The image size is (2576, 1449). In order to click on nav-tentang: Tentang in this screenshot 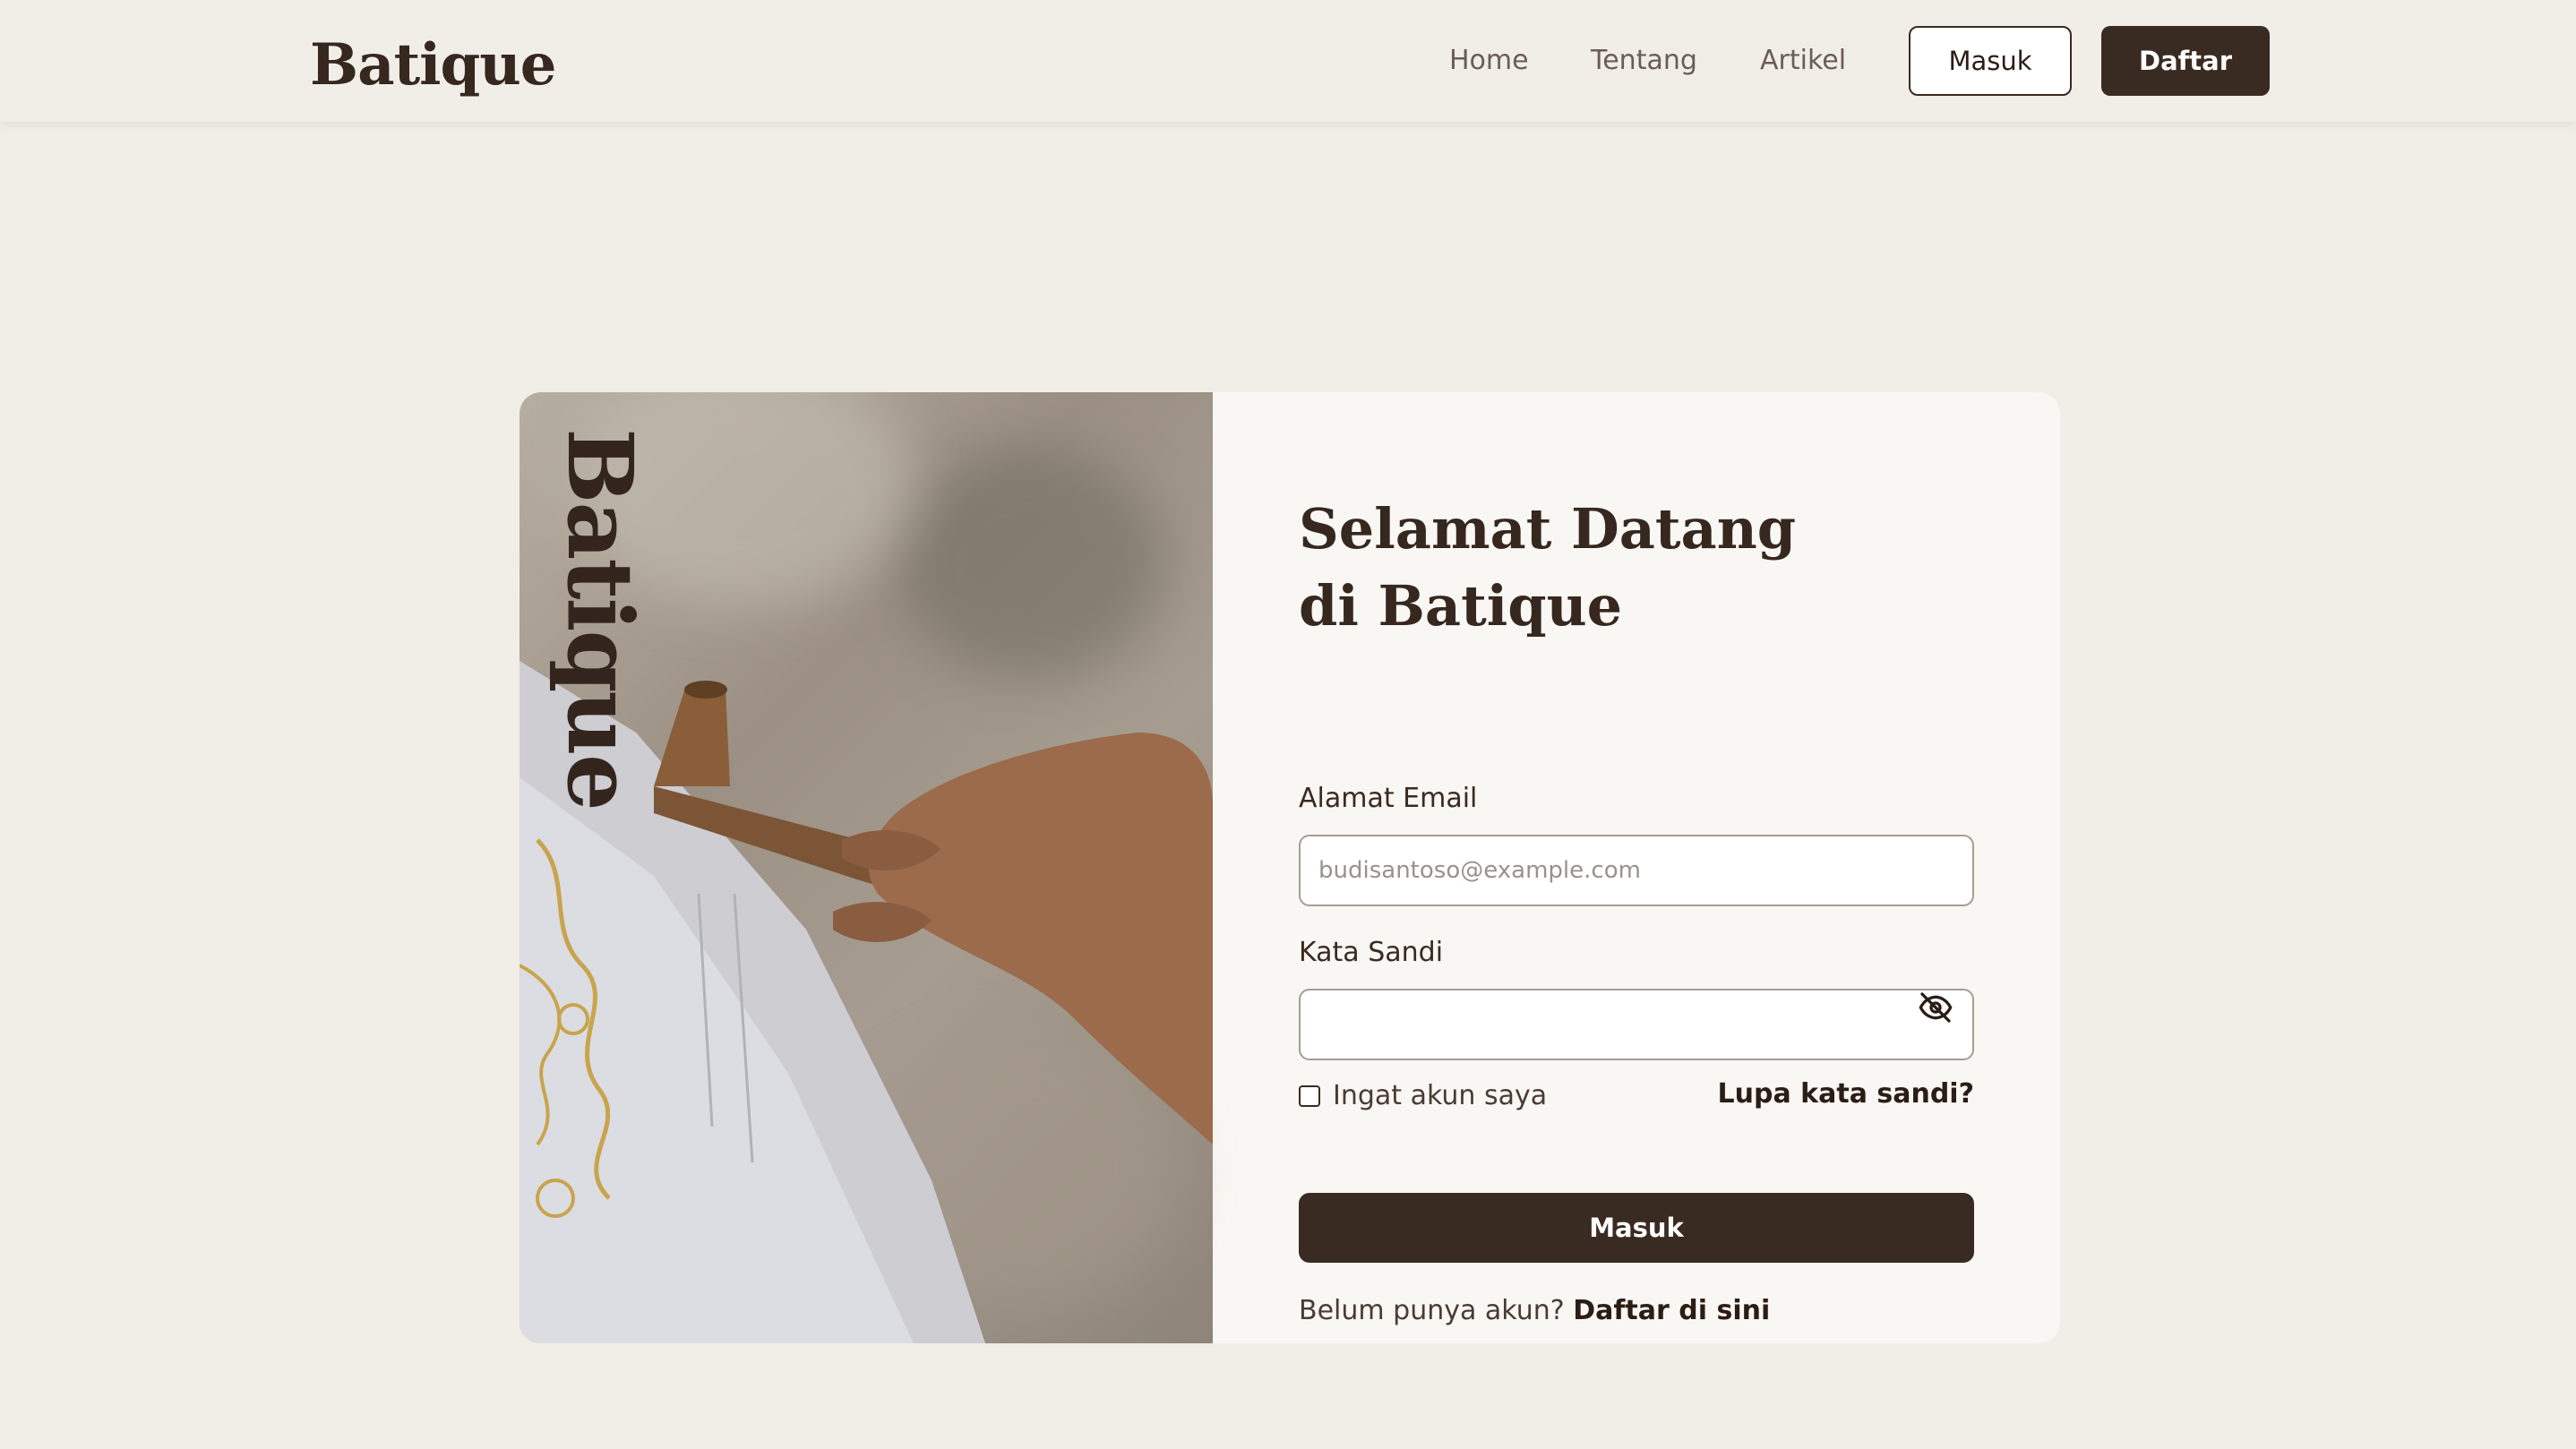, I will do `click(1644, 61)`.